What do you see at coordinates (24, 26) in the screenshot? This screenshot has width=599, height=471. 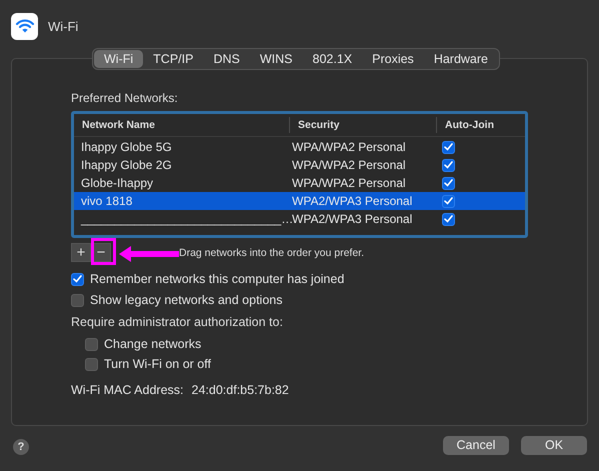 I see `wifi-app-icon` at bounding box center [24, 26].